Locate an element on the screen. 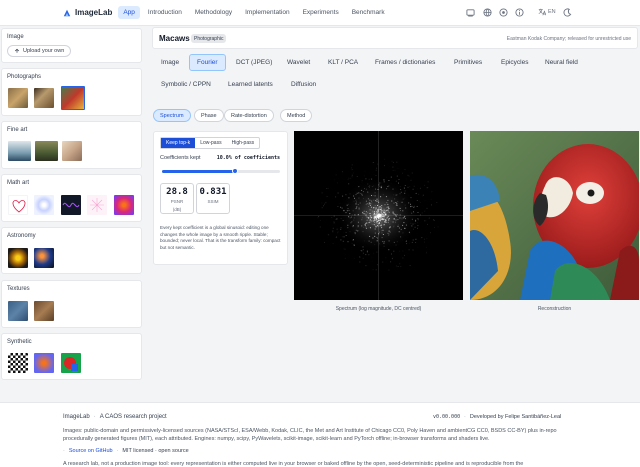 The image size is (640, 467). reconstruction-panel is located at coordinates (554, 215).